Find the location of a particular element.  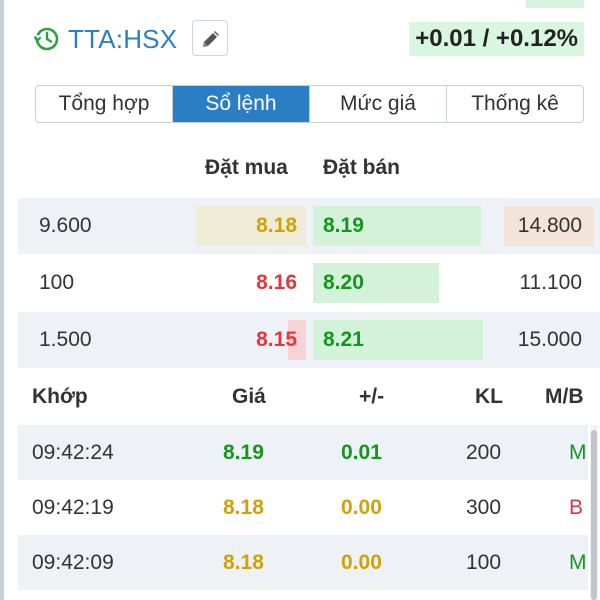

trade-row: 09:42:09 8.18 0.00 100 M is located at coordinates (303, 562).